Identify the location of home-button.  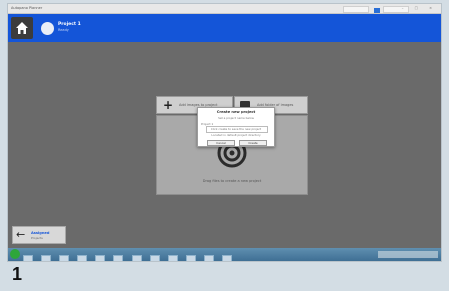
(22, 28).